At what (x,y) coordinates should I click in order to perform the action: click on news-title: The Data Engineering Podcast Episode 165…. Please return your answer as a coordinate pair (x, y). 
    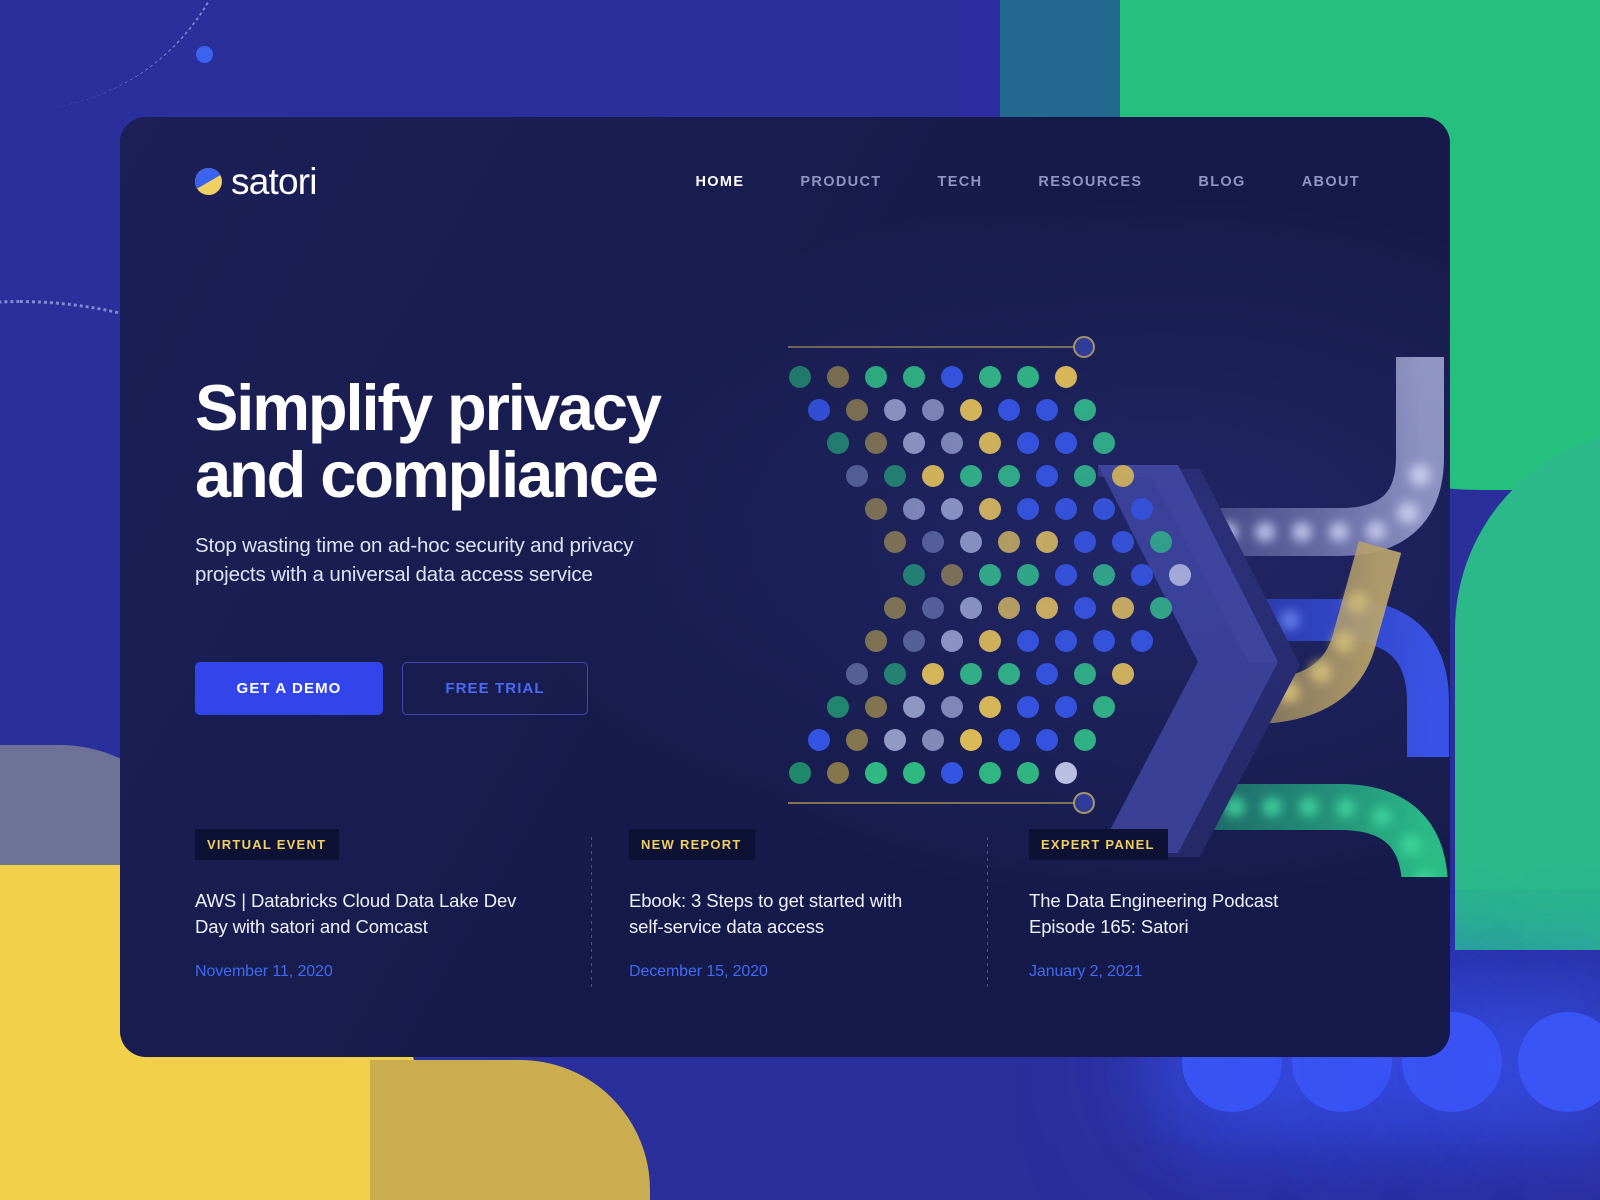
    Looking at the image, I should click on (1176, 914).